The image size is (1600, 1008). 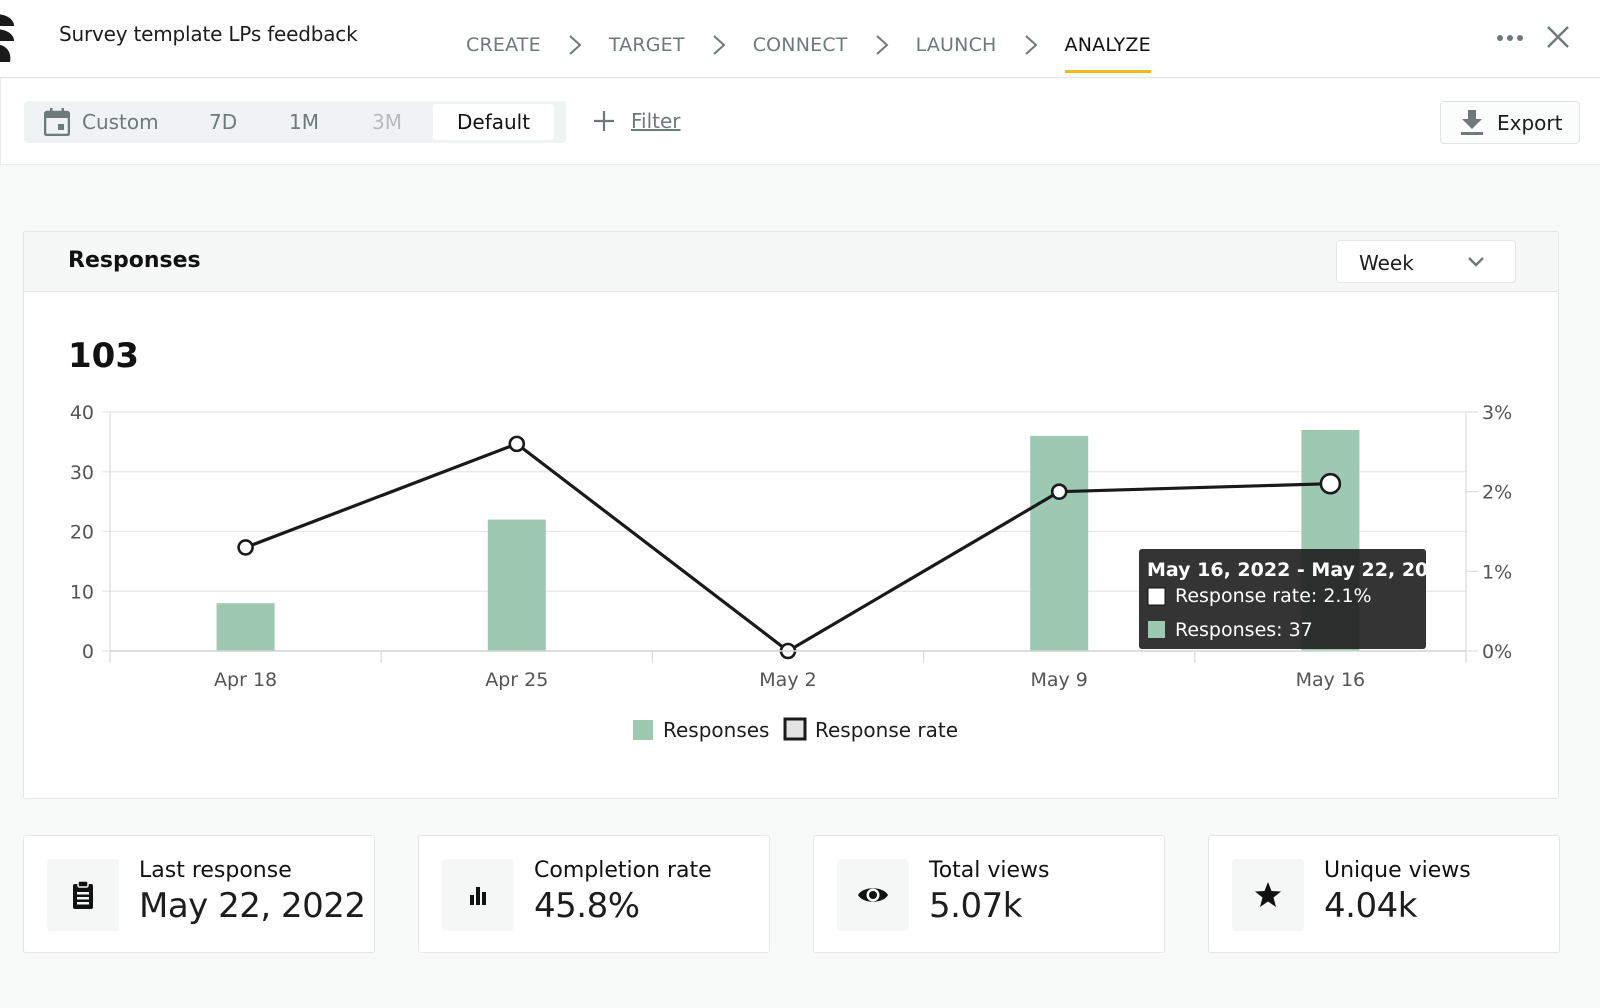 What do you see at coordinates (1107, 53) in the screenshot?
I see `step-analyze: ANALYZE` at bounding box center [1107, 53].